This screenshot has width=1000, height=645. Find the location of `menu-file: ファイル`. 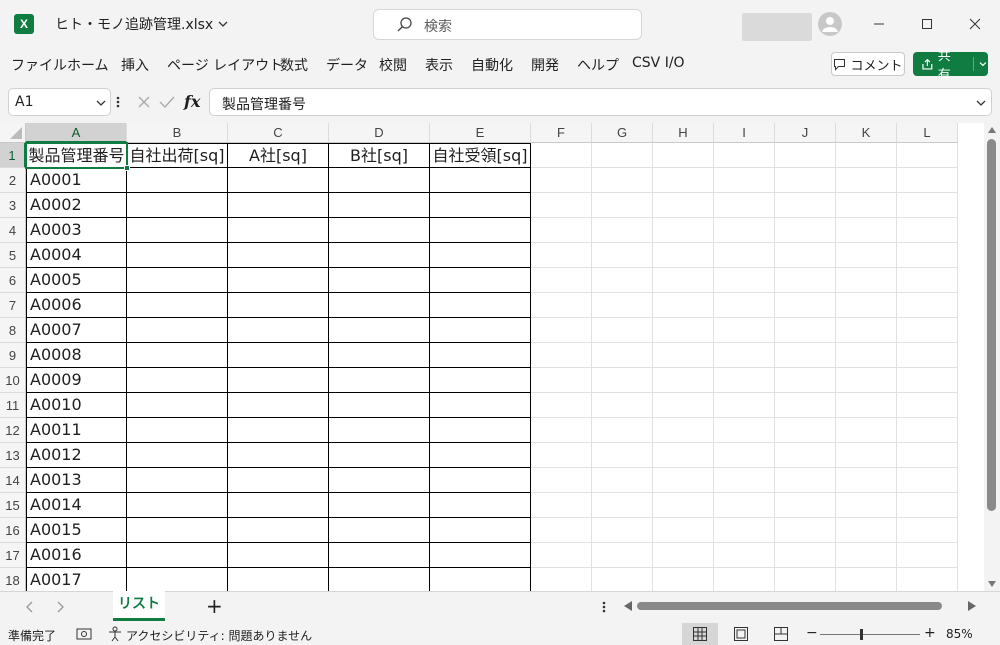

menu-file: ファイル is located at coordinates (39, 65).